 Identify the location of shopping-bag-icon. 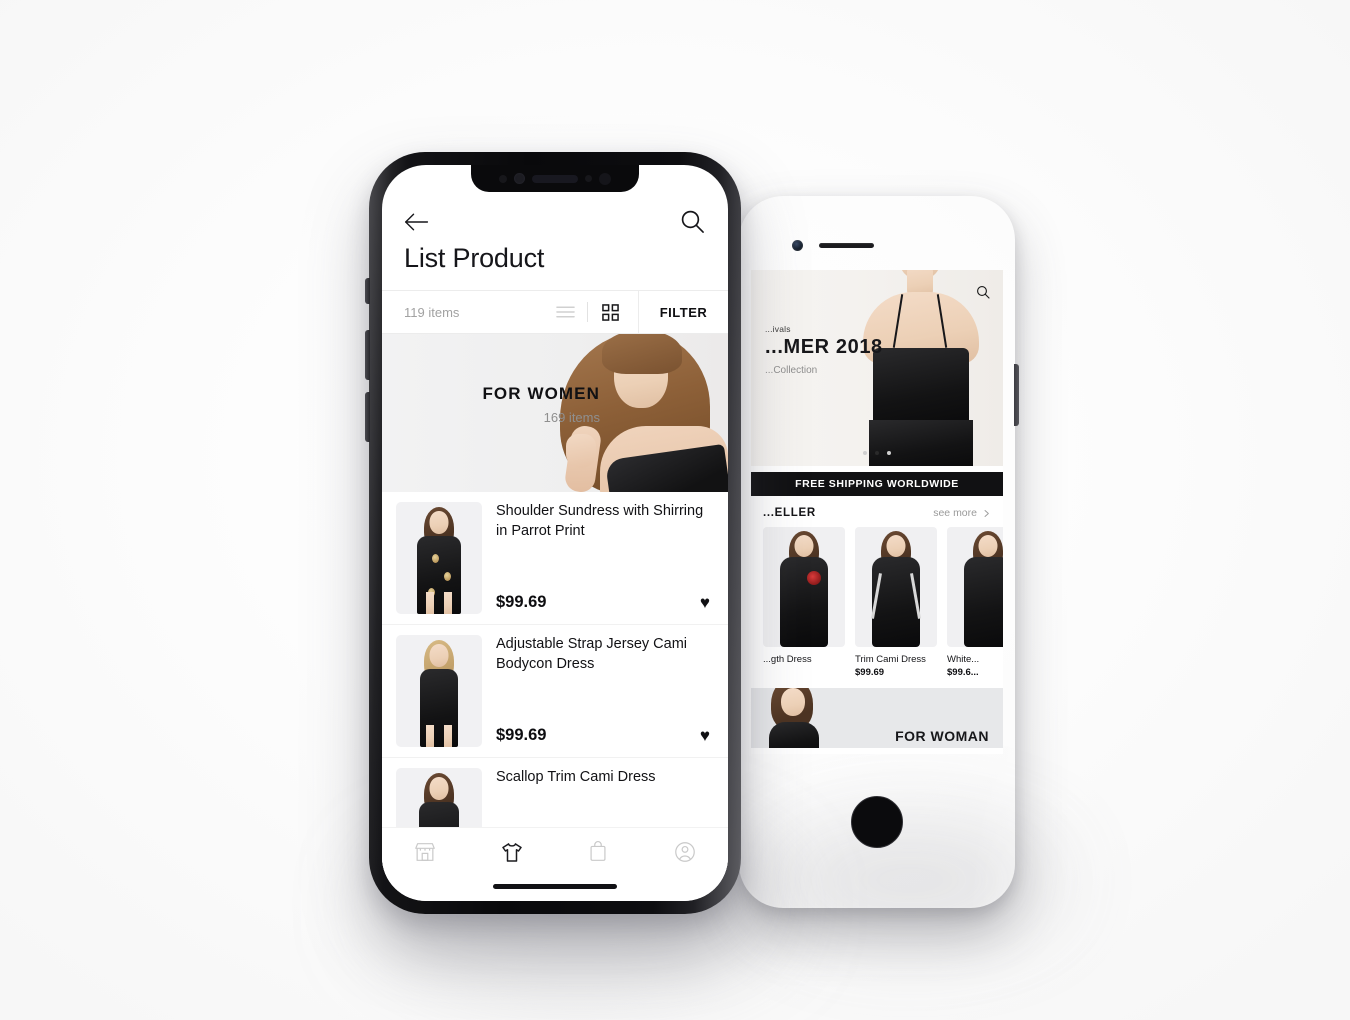
(598, 851).